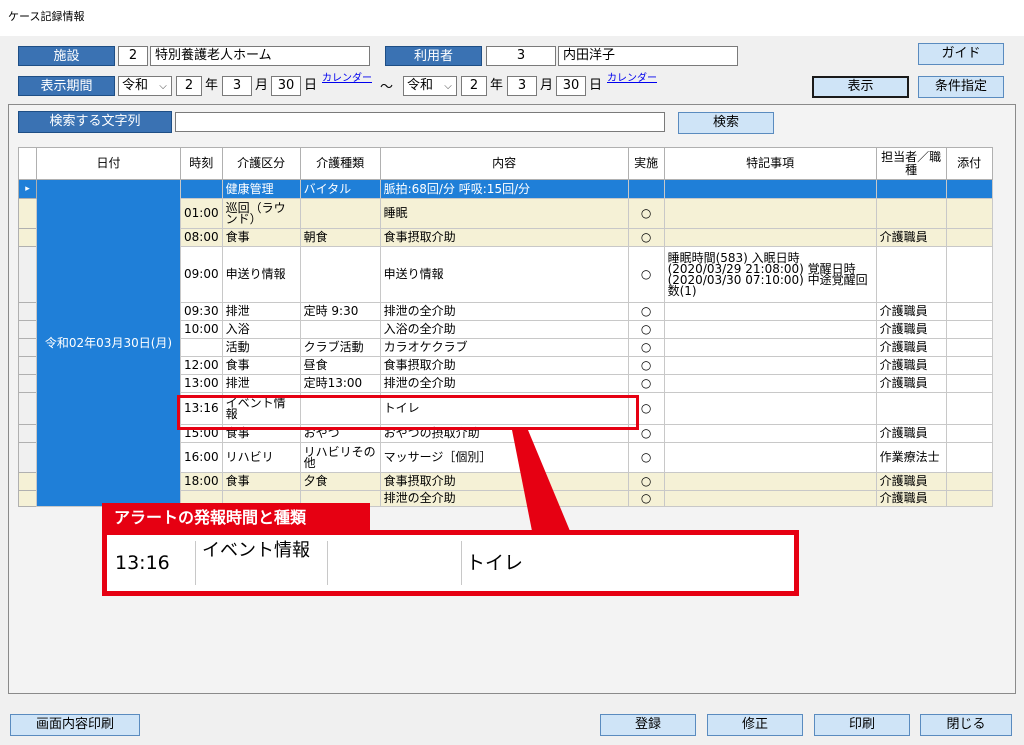  I want to click on category-cell: 健康管理, so click(261, 189).